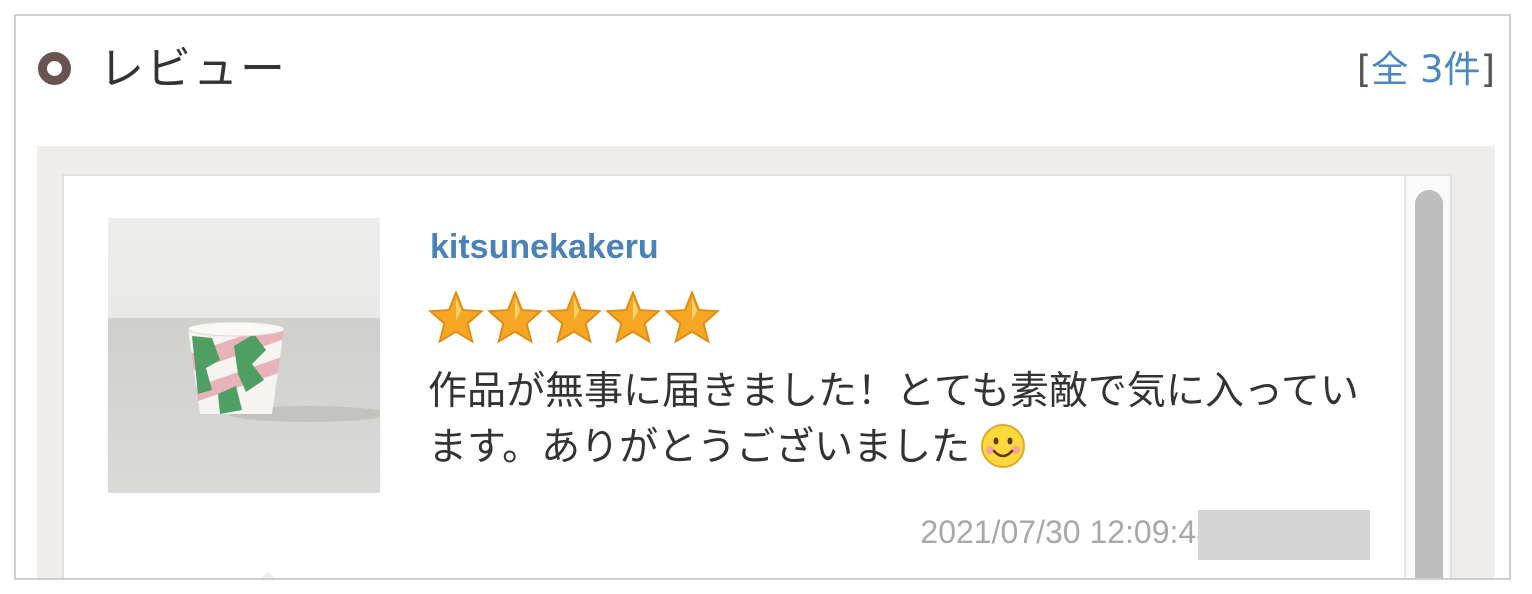 This screenshot has width=1532, height=594. Describe the element at coordinates (893, 419) in the screenshot. I see `review-text: 作品が無事に届きました！とても素敵で気に入っています。ありがとうございました` at that location.